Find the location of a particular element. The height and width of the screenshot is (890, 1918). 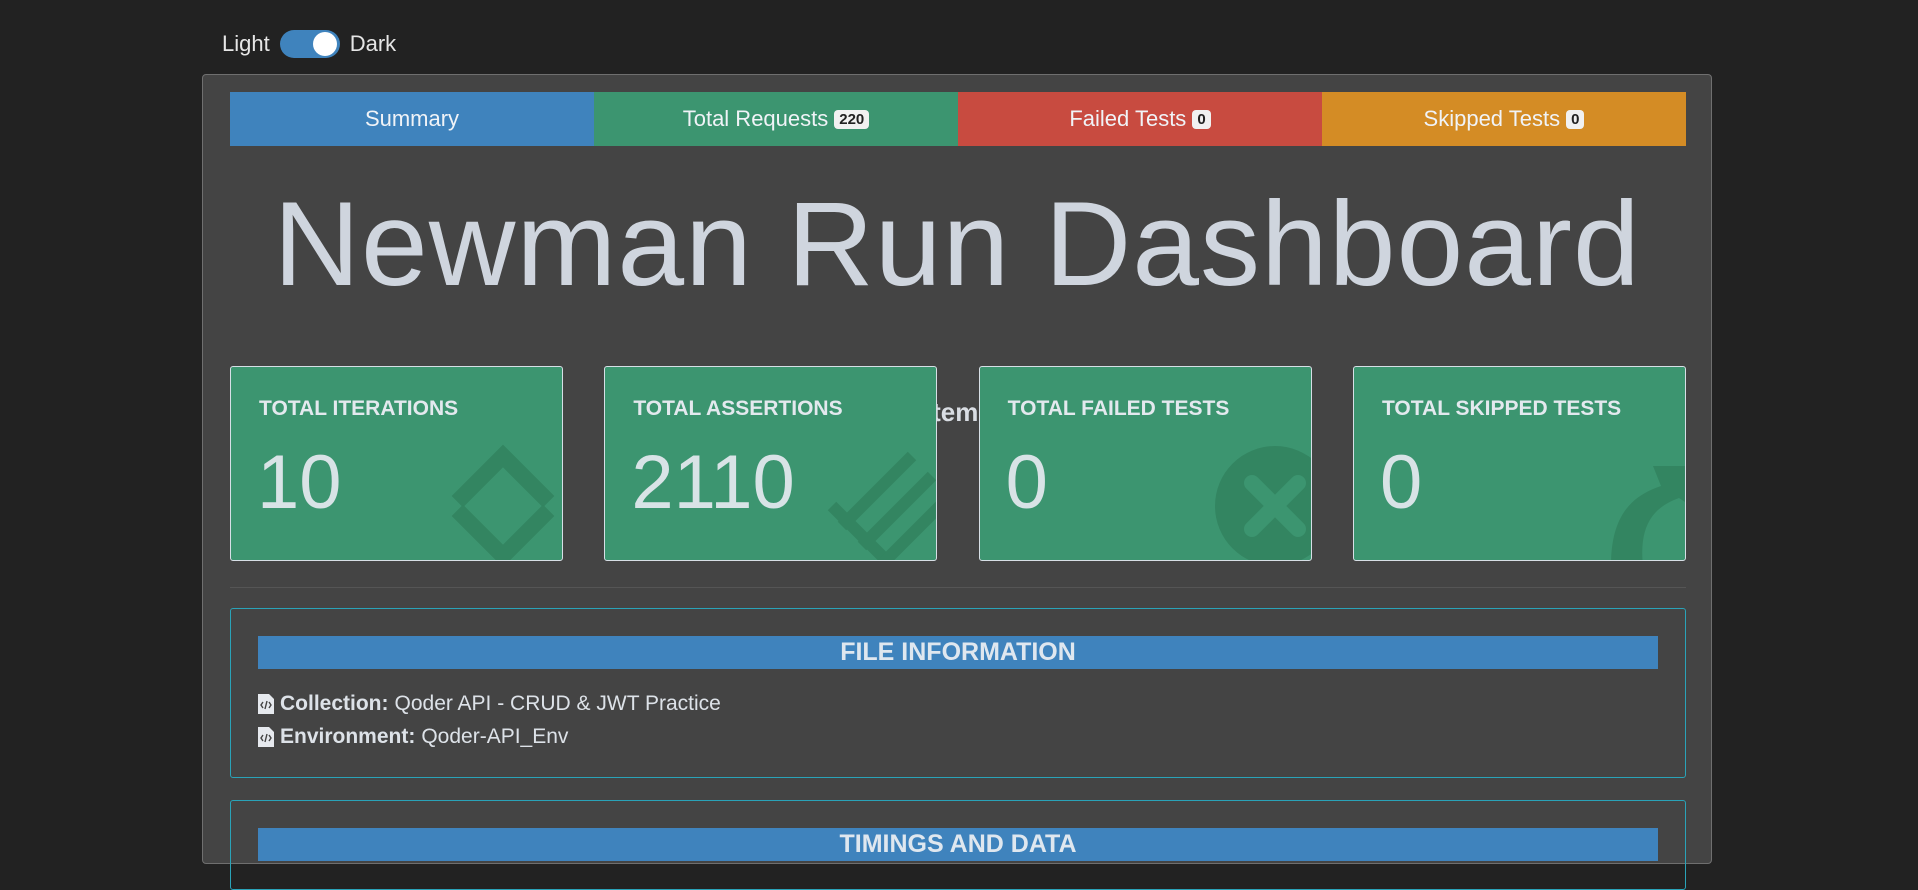

card-value: 2110 is located at coordinates (713, 482).